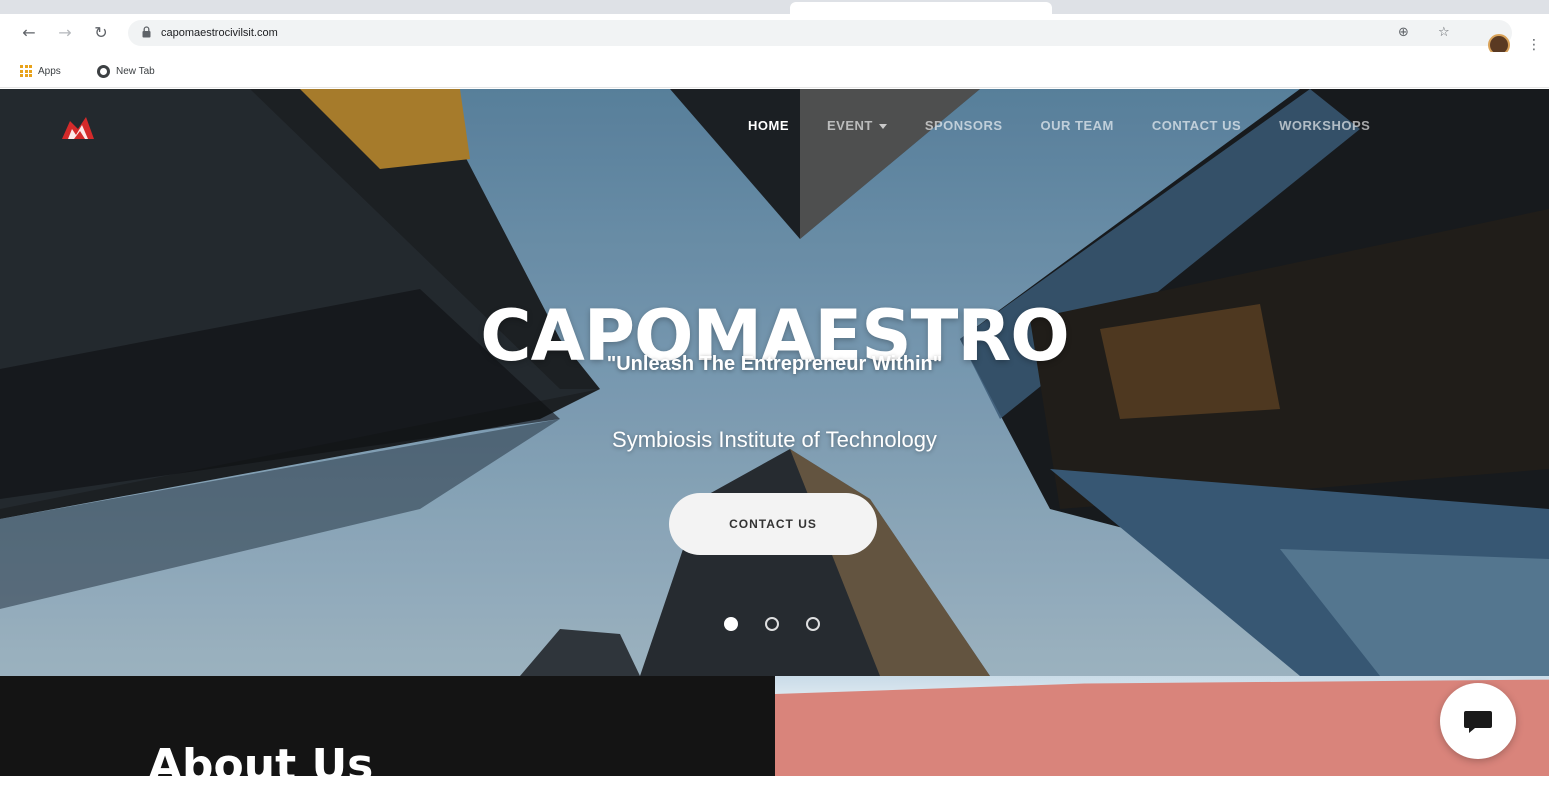 The image size is (1549, 792). I want to click on nav-home: HOME, so click(768, 125).